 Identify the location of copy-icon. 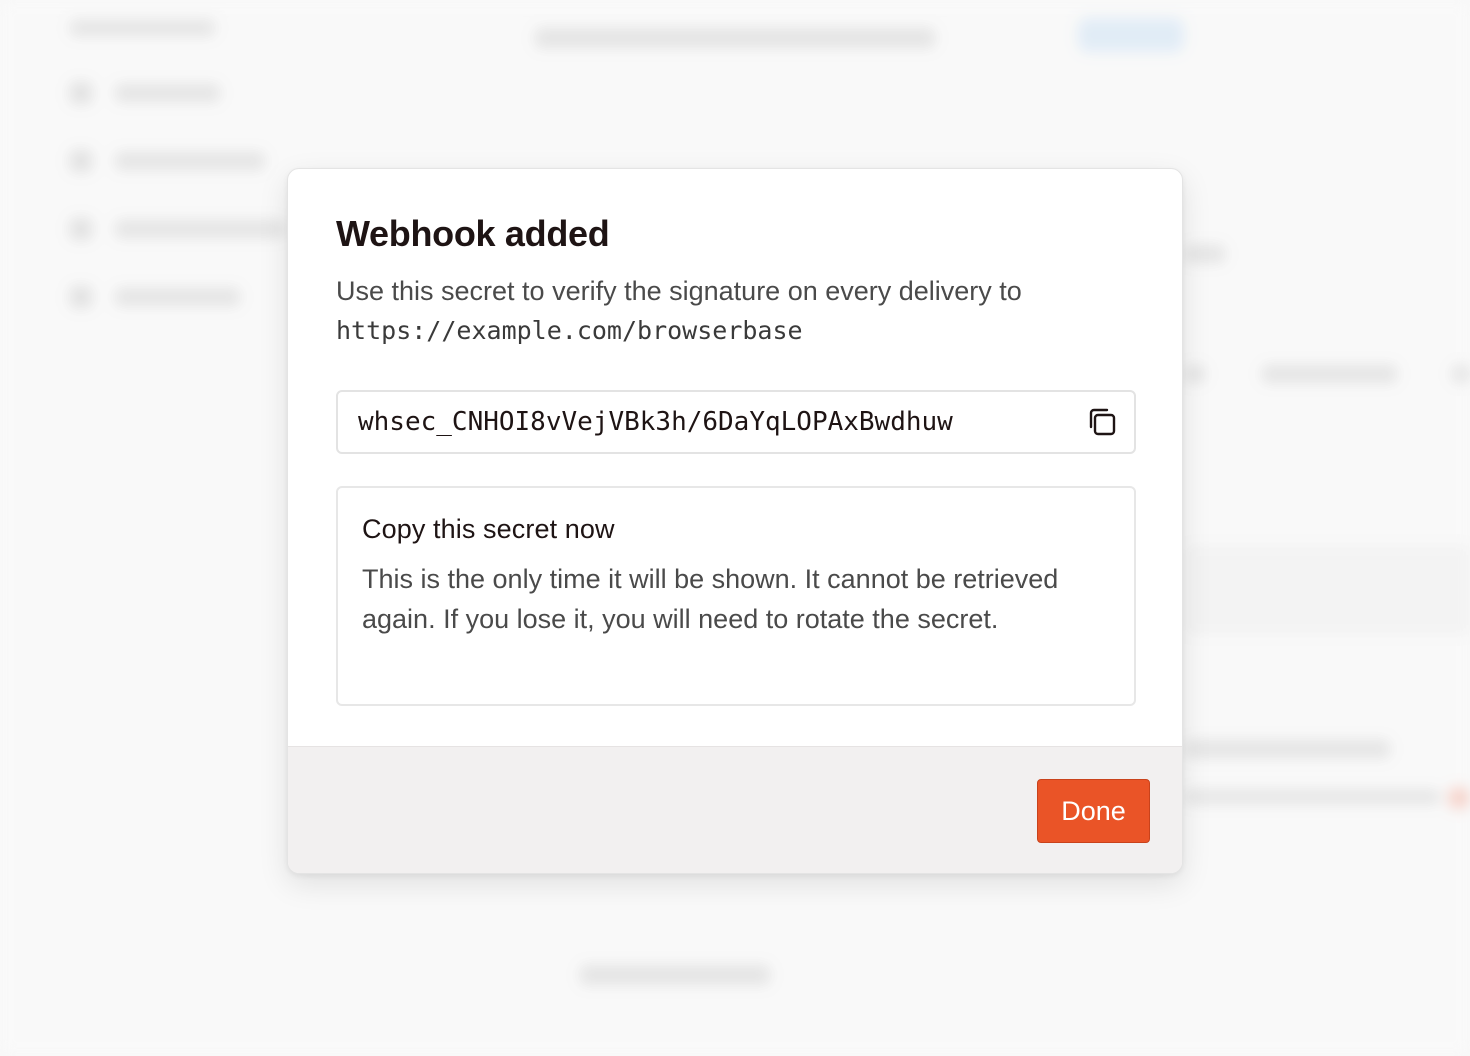
(1102, 422).